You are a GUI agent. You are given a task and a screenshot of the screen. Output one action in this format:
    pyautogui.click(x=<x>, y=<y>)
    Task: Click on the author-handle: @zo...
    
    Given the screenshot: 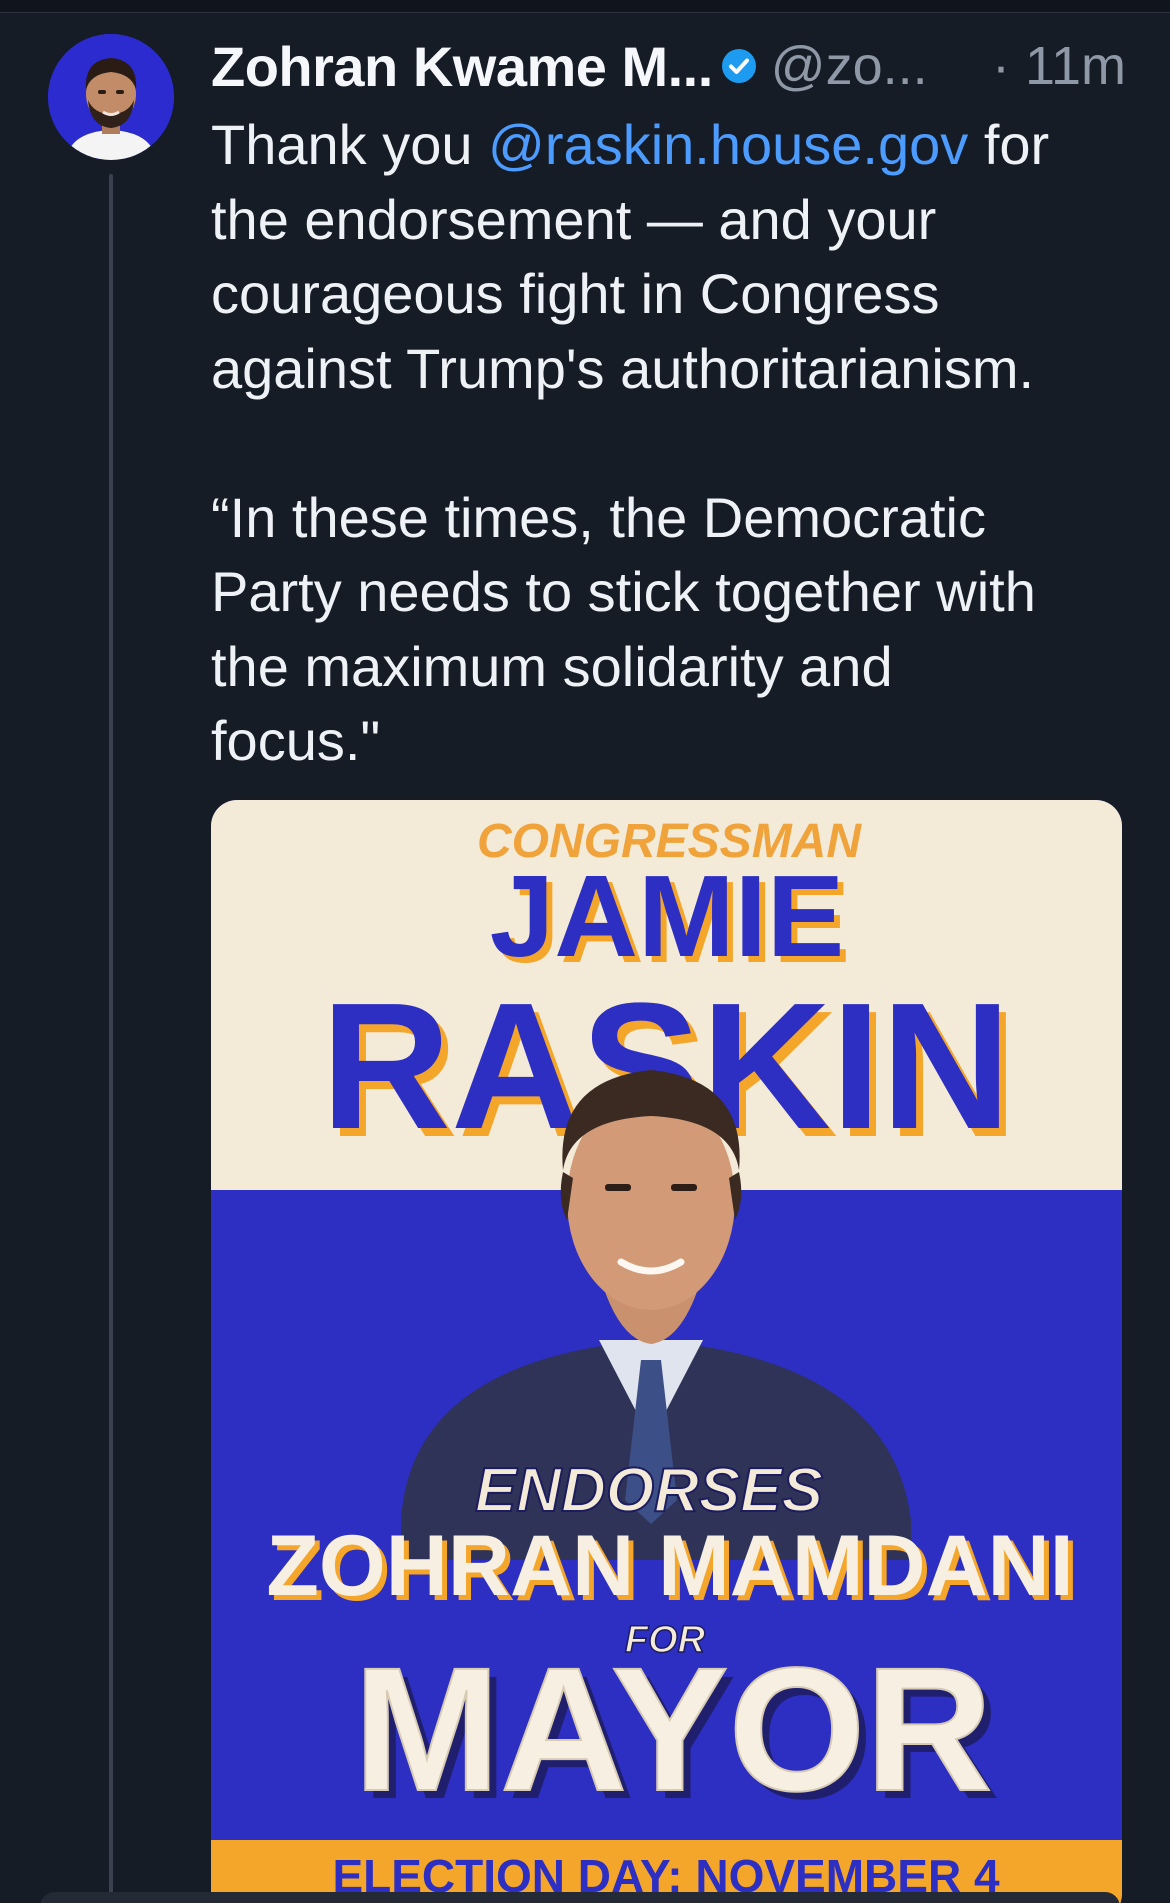 What is the action you would take?
    pyautogui.click(x=849, y=66)
    